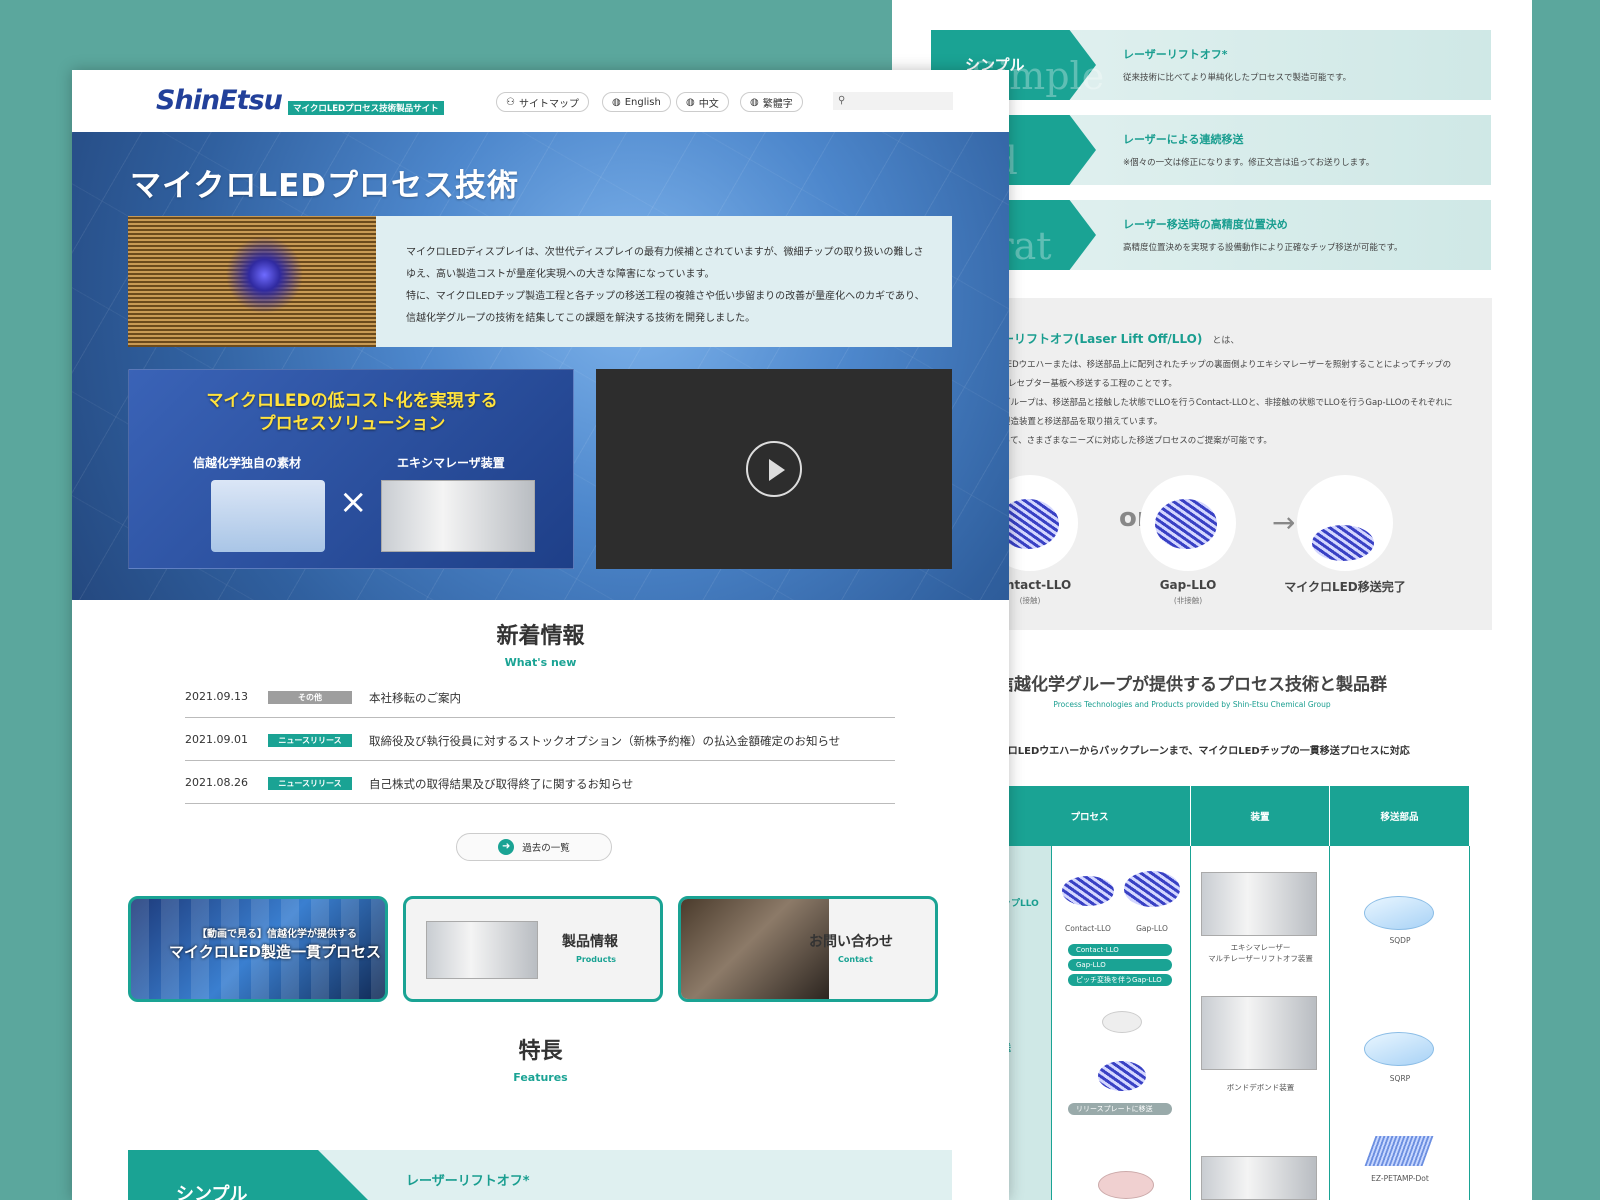 Image resolution: width=1600 pixels, height=1200 pixels. I want to click on contact-llo-link: Contact-LLO, so click(1120, 950).